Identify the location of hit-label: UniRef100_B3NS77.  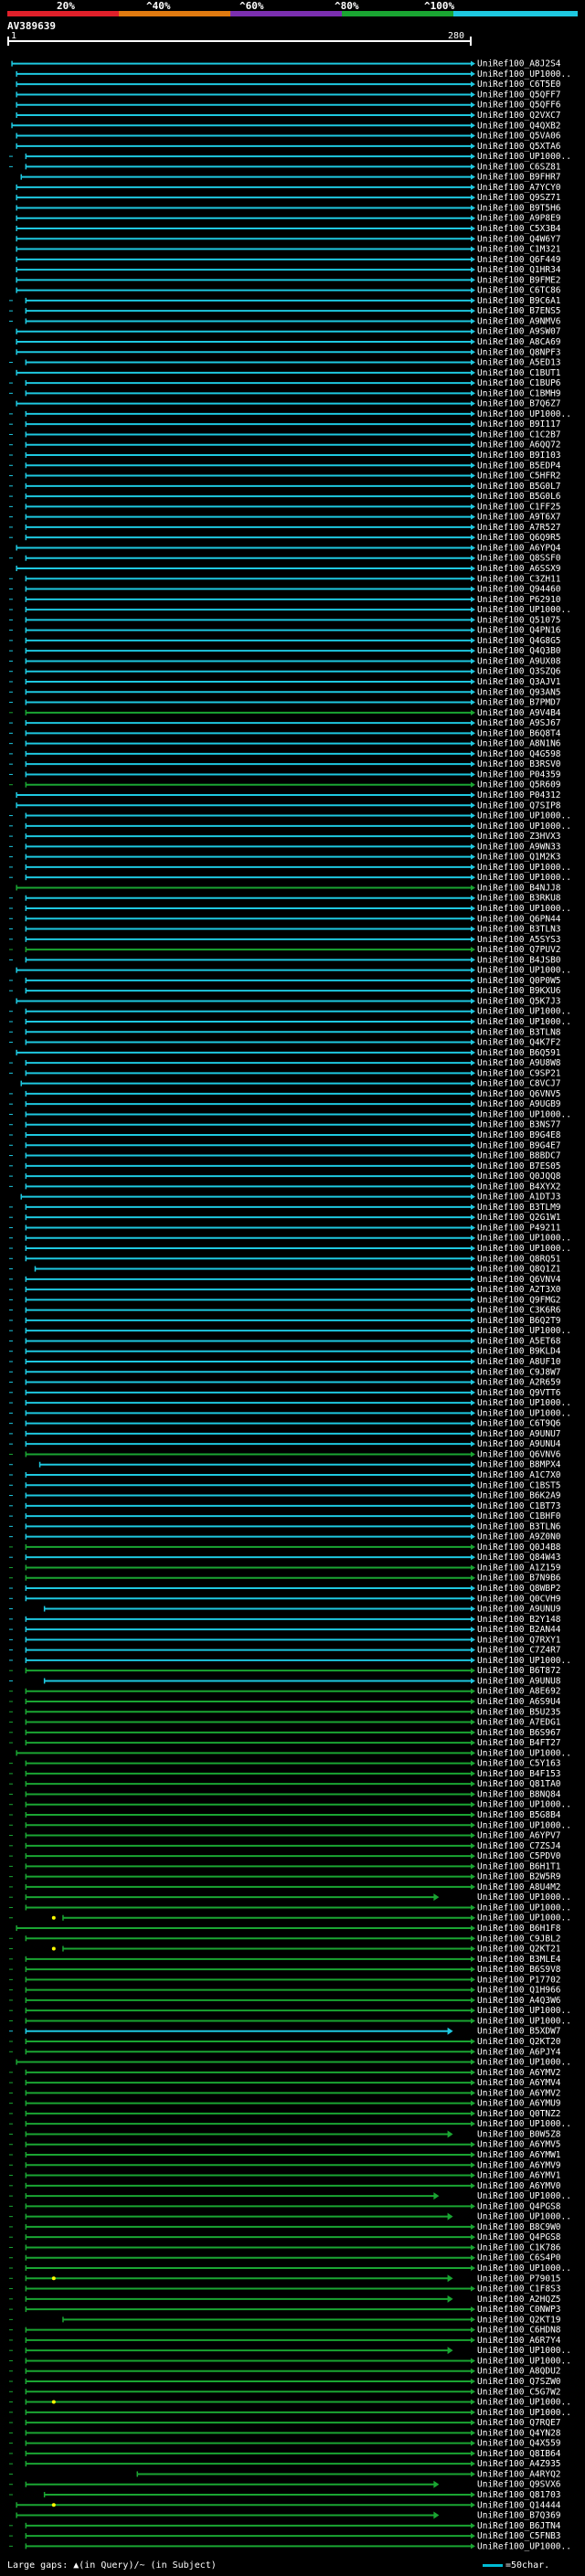
(519, 1125).